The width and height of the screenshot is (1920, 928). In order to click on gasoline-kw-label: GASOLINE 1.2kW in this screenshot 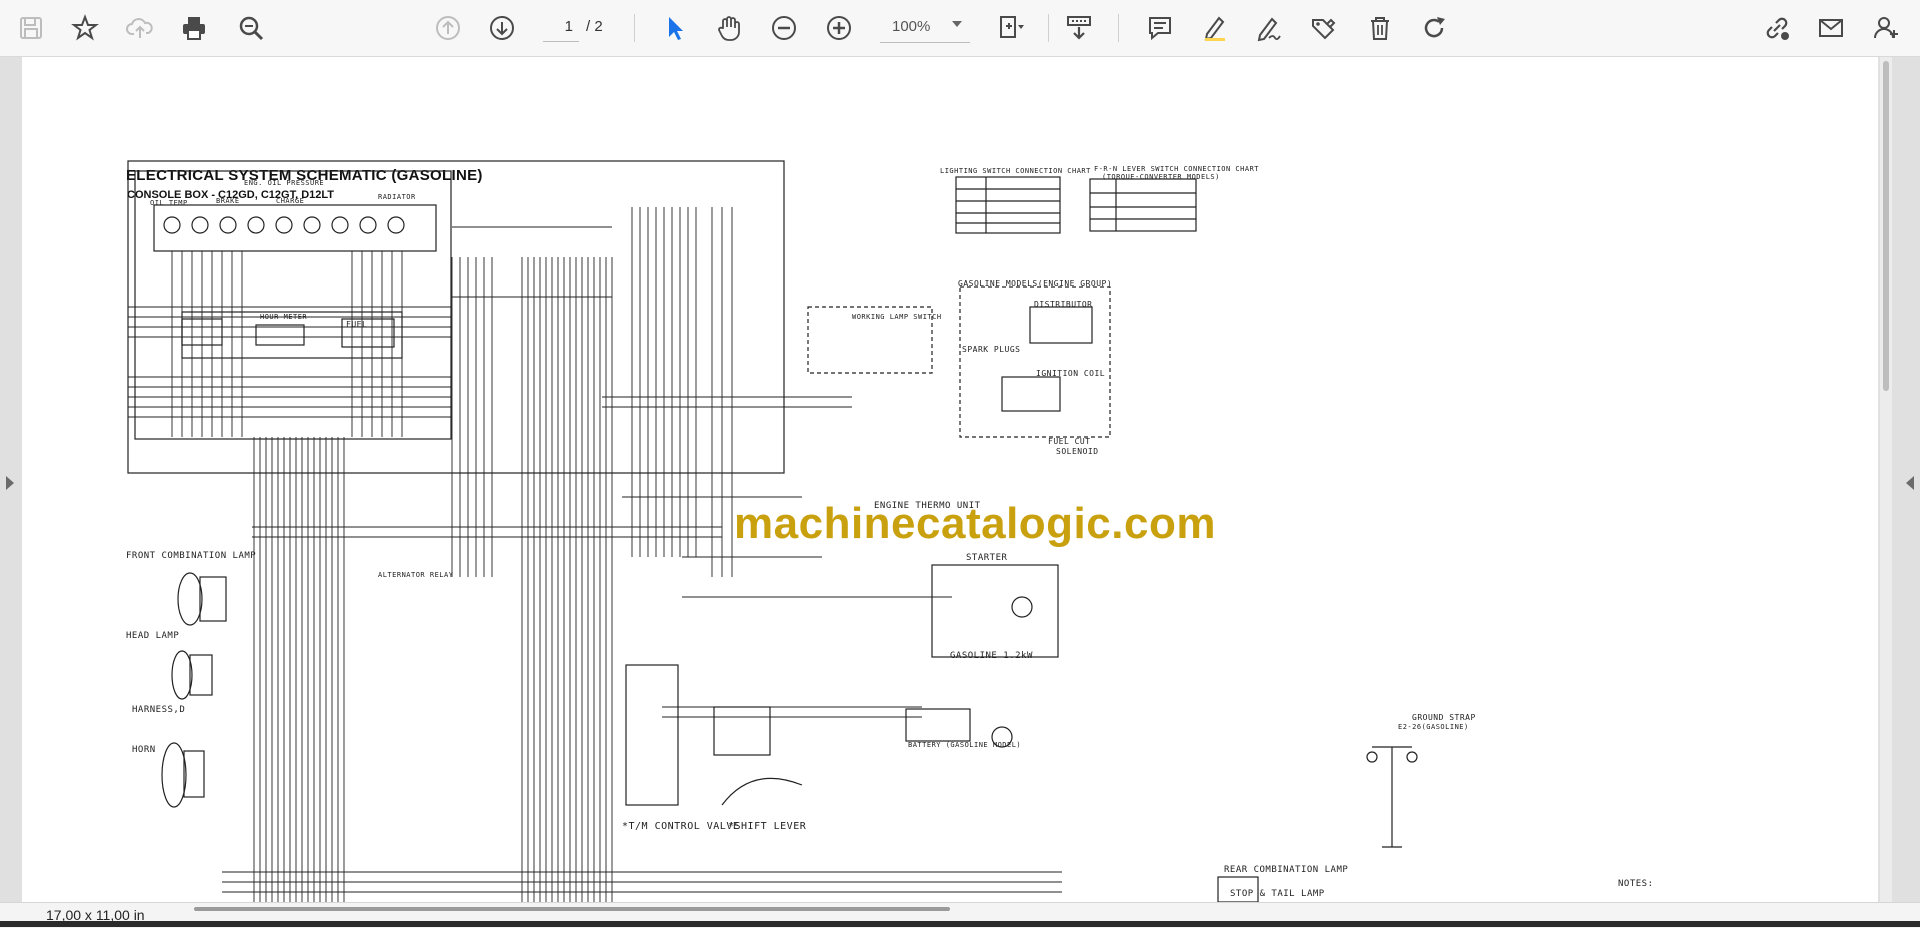, I will do `click(991, 656)`.